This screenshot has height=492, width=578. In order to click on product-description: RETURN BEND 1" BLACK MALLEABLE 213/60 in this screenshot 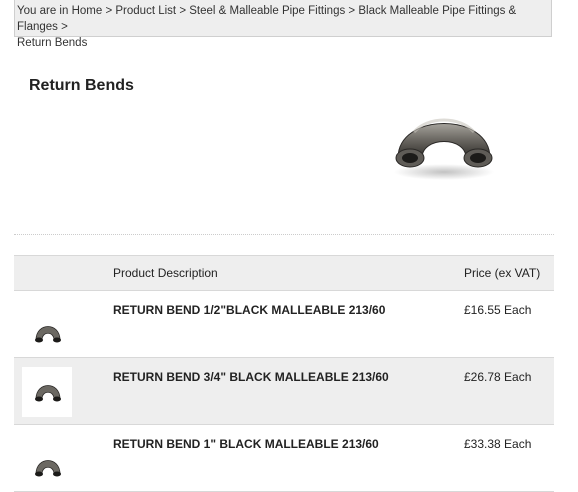, I will do `click(246, 444)`.